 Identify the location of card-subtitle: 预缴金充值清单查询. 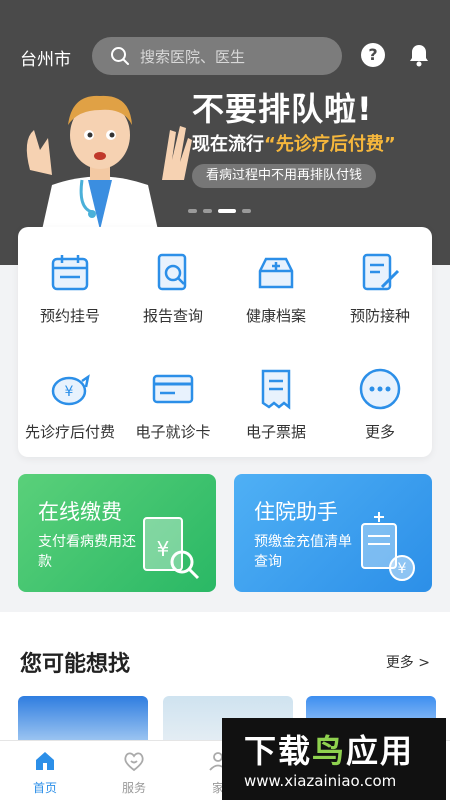
(303, 552).